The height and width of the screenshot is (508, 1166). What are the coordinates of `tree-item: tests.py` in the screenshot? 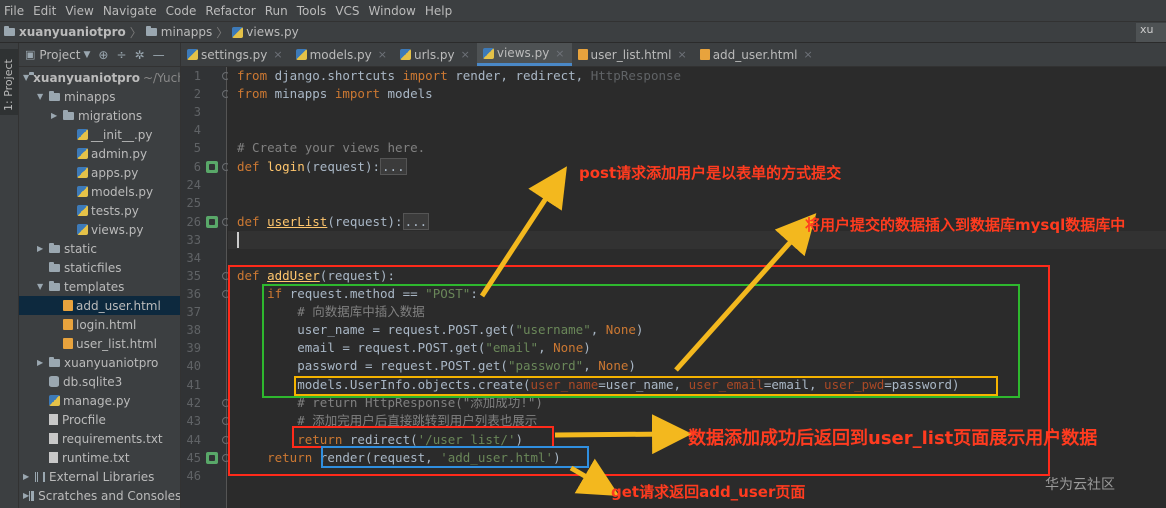 It's located at (99, 210).